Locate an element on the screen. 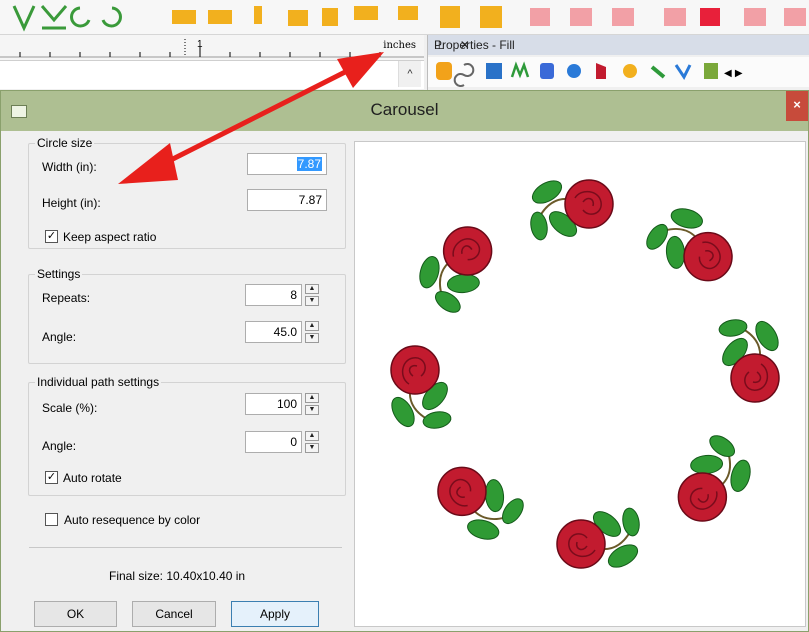  width-field: 7.87 is located at coordinates (287, 164).